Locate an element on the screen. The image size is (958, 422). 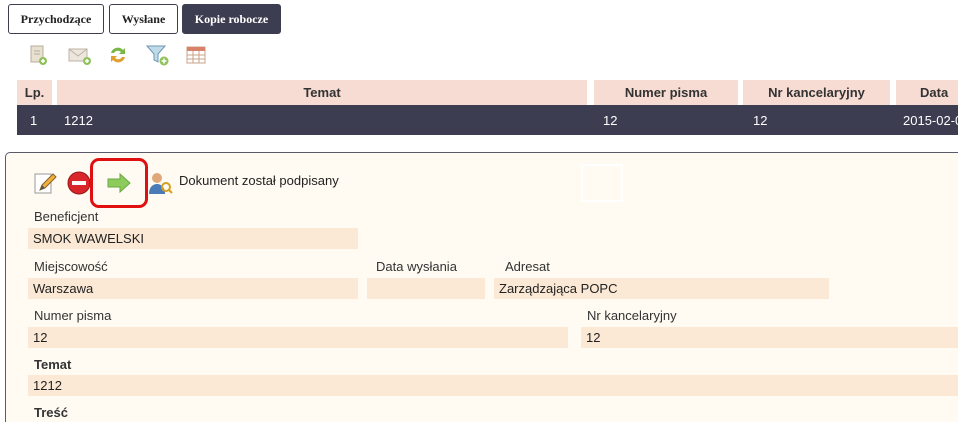
tab-przychodzace: Przychodzące is located at coordinates (56, 19).